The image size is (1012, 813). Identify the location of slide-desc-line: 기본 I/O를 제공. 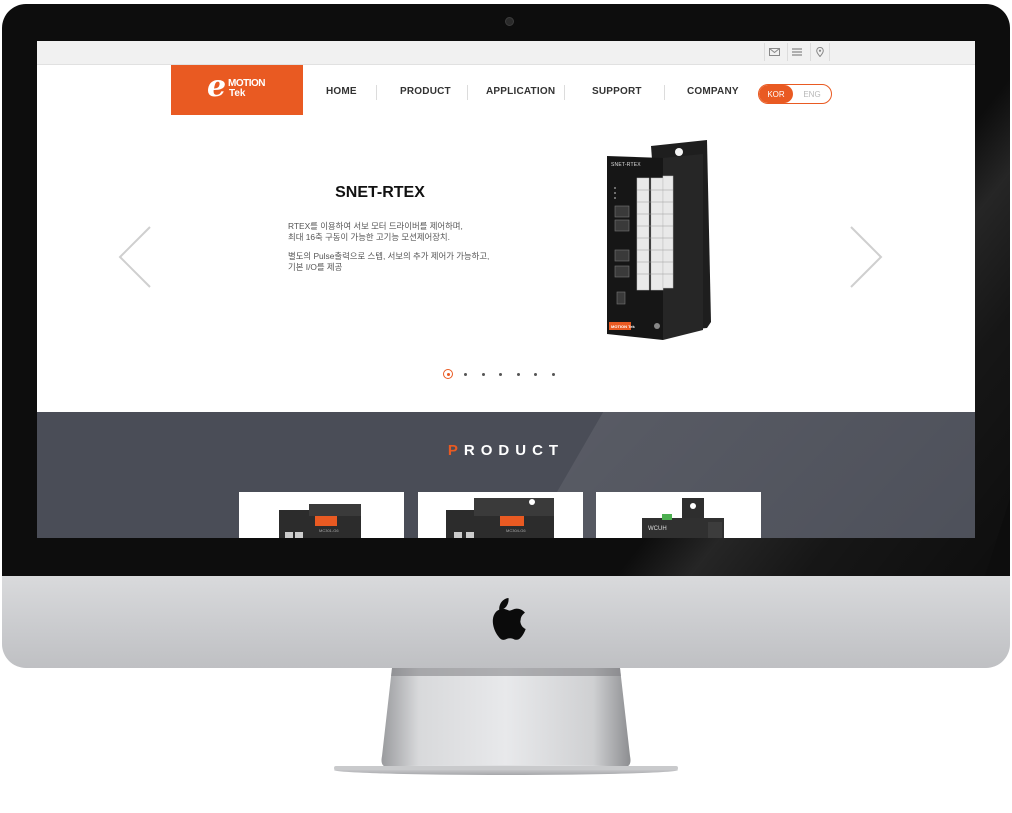
(315, 267).